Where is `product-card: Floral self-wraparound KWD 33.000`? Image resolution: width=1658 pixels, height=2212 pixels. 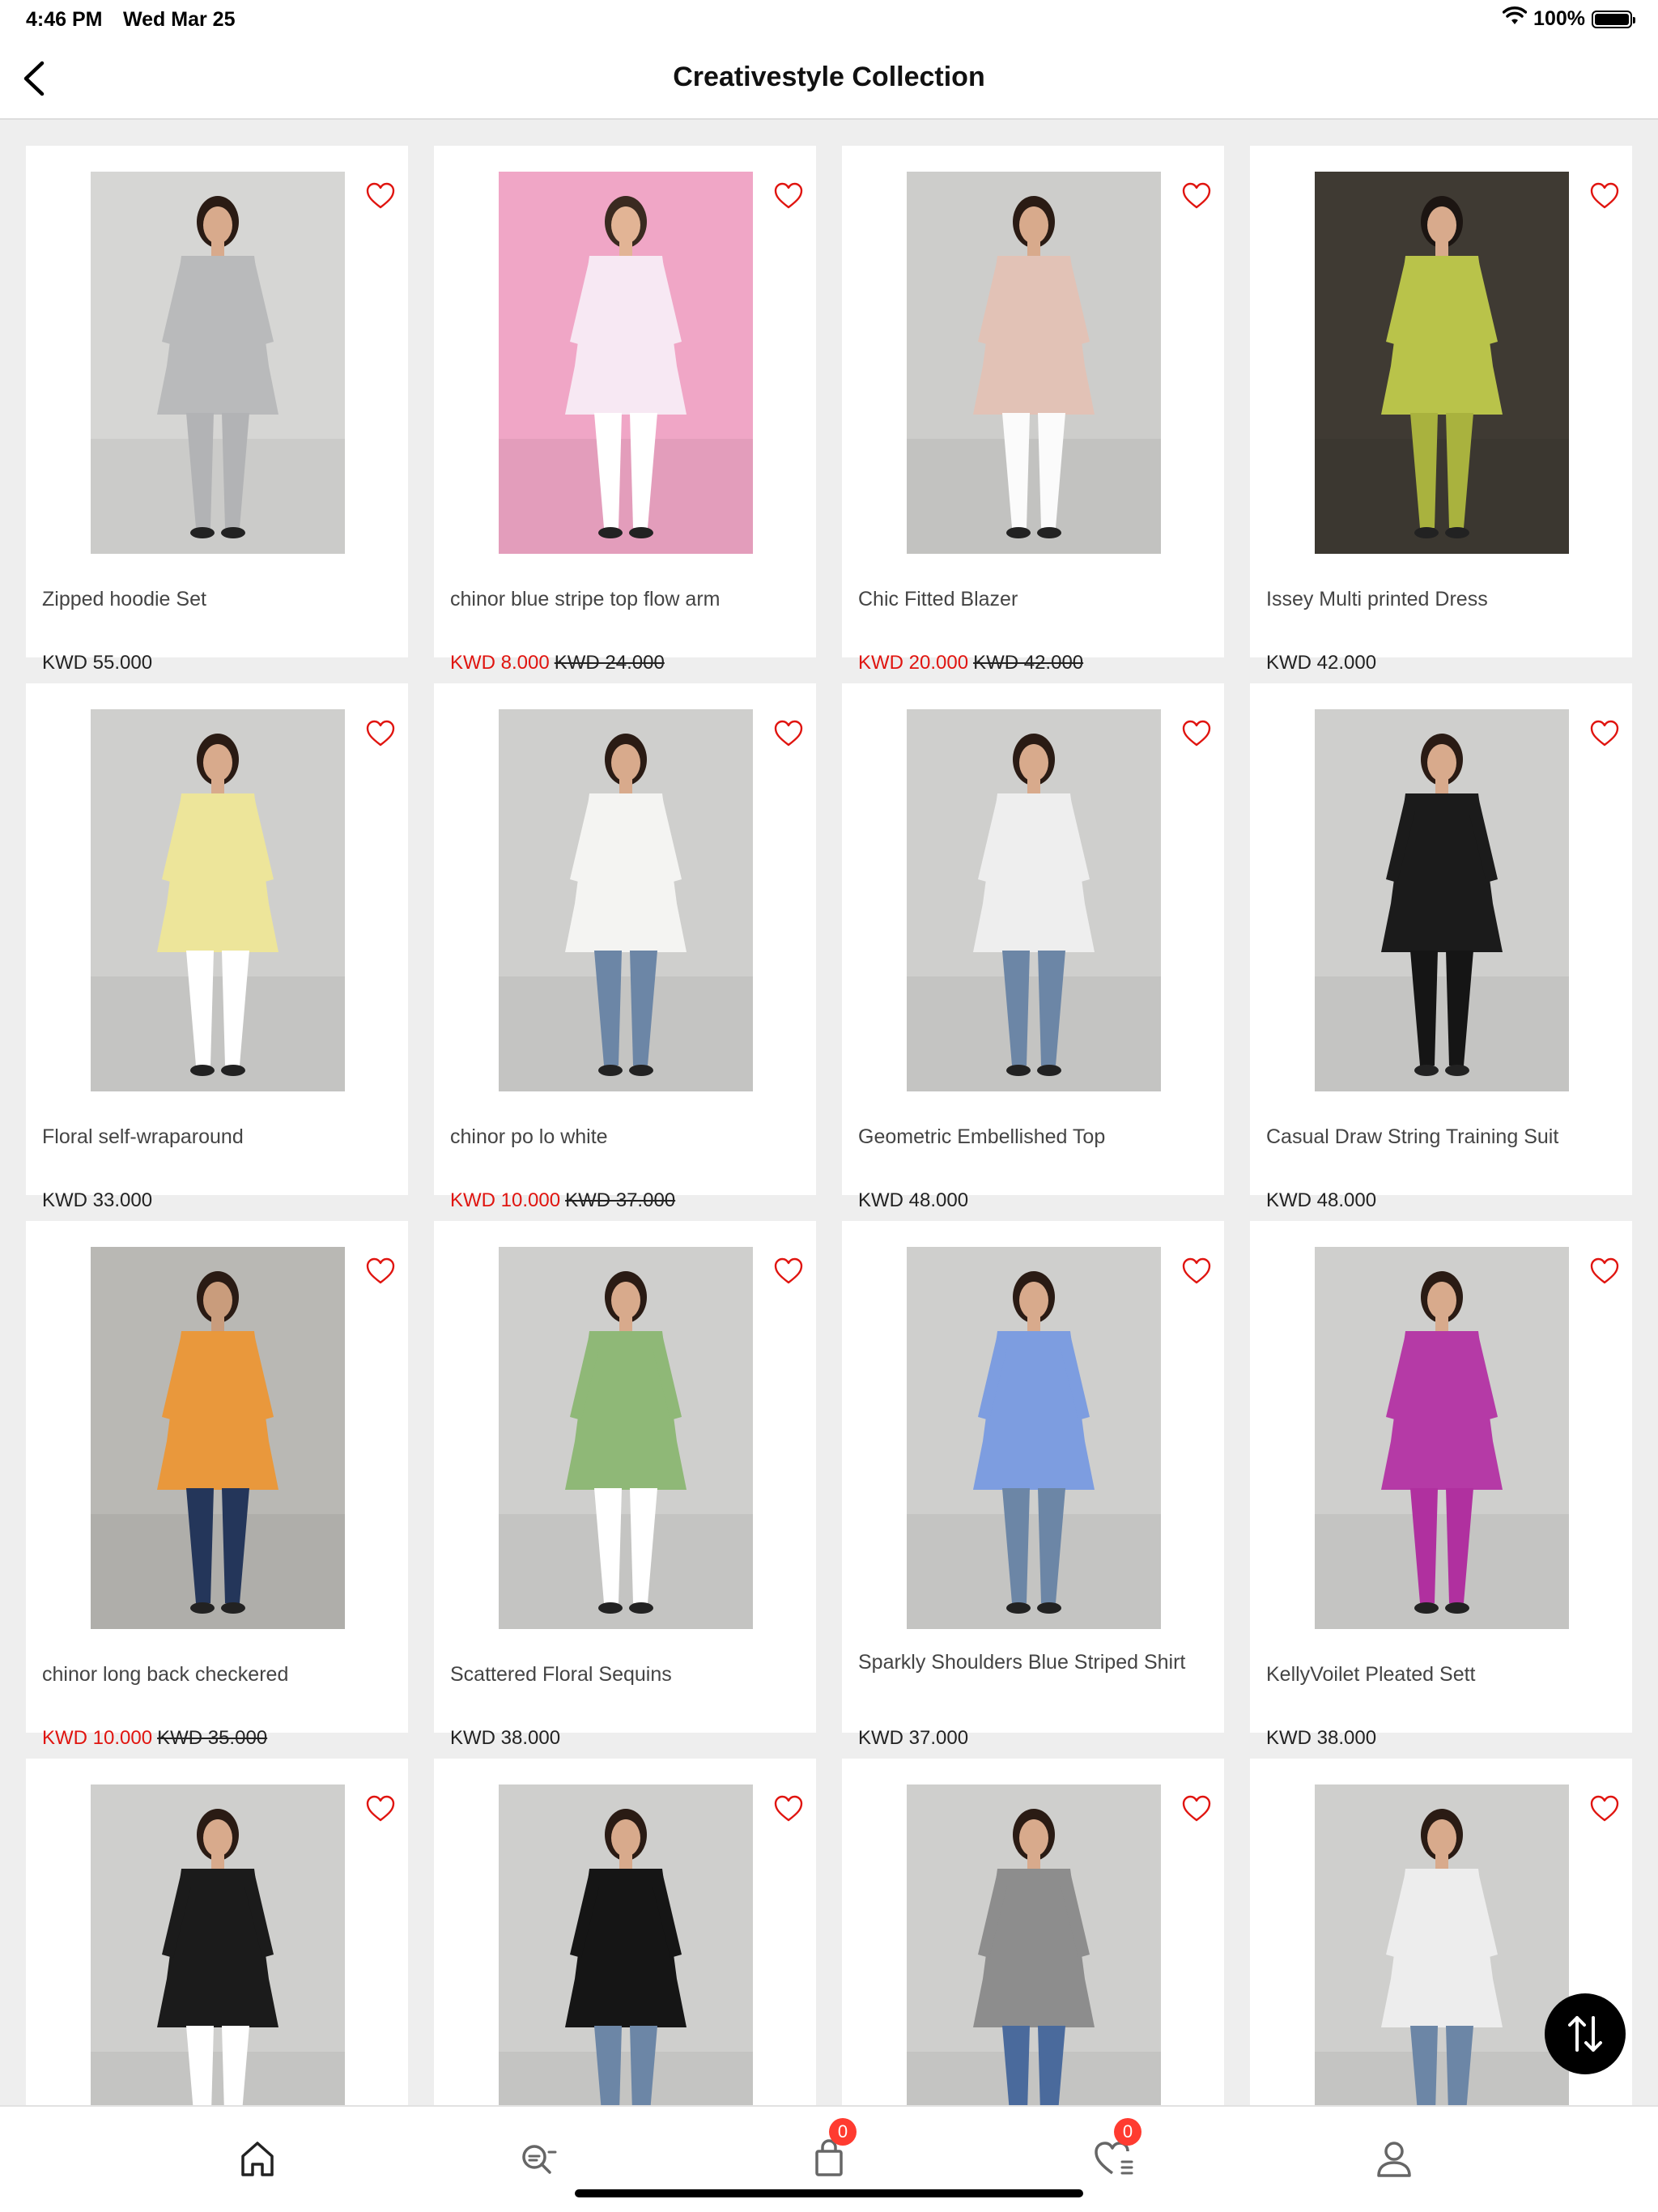 product-card: Floral self-wraparound KWD 33.000 is located at coordinates (217, 947).